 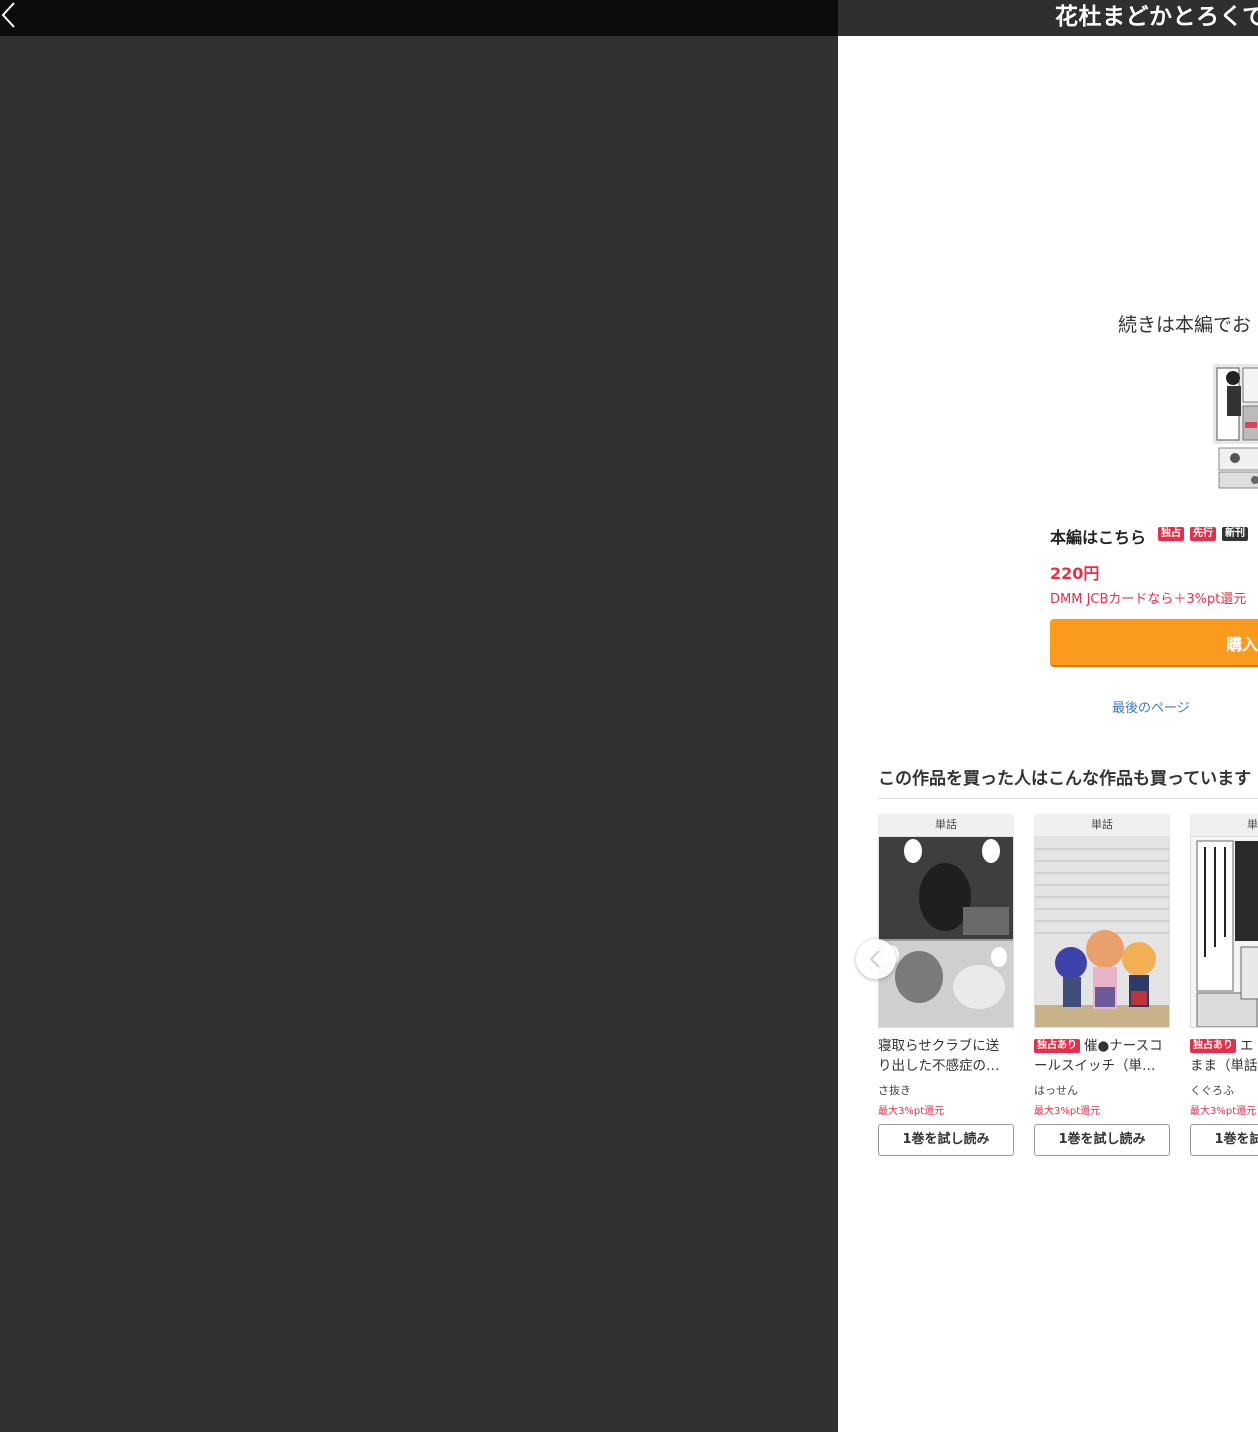 What do you see at coordinates (1154, 643) in the screenshot?
I see `buy-button: 購入` at bounding box center [1154, 643].